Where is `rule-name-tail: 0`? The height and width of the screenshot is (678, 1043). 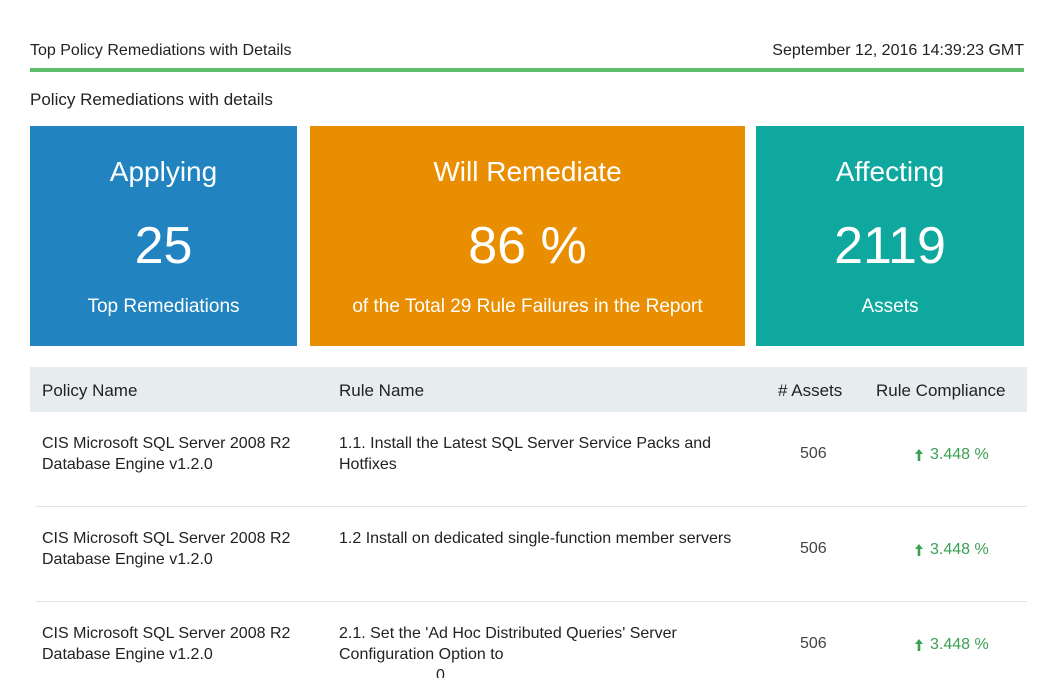
rule-name-tail: 0 is located at coordinates (440, 672).